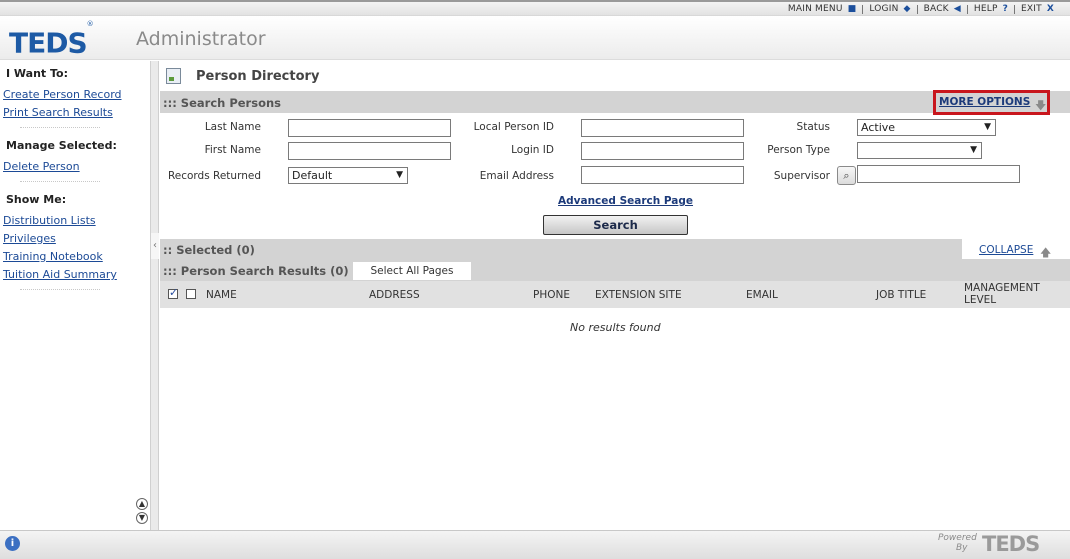  Describe the element at coordinates (61, 145) in the screenshot. I see `manage-selected-heading: Manage Selected:` at that location.